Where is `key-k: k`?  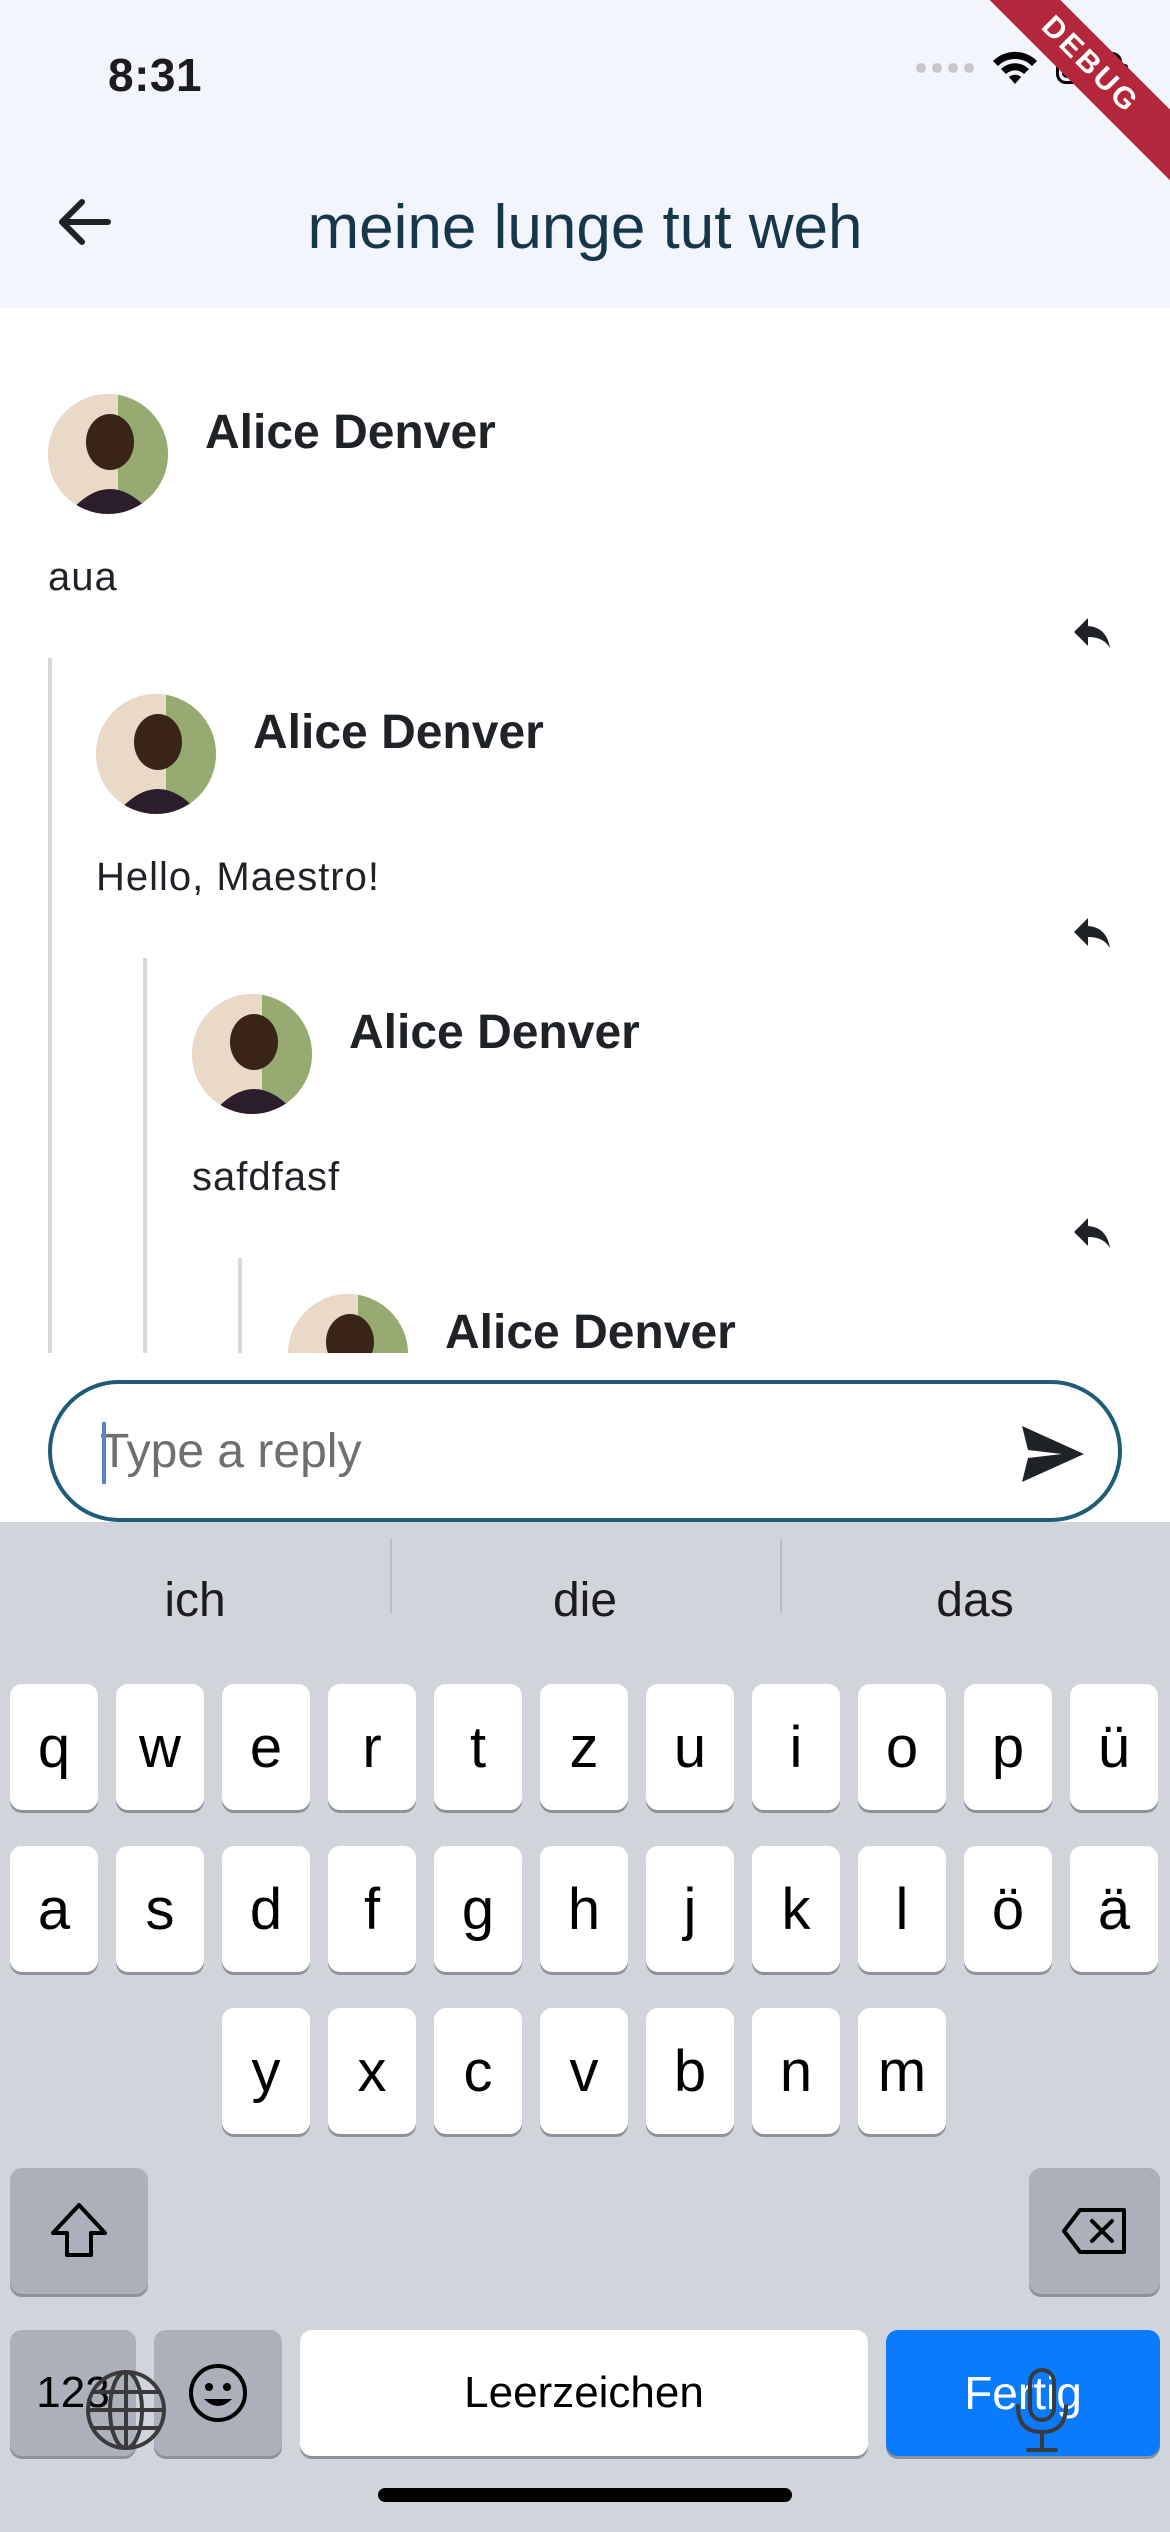 key-k: k is located at coordinates (796, 1909).